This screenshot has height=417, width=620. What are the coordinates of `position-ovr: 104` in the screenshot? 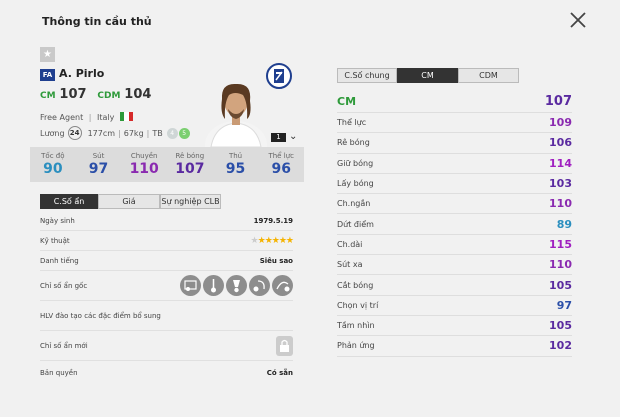 It's located at (138, 94).